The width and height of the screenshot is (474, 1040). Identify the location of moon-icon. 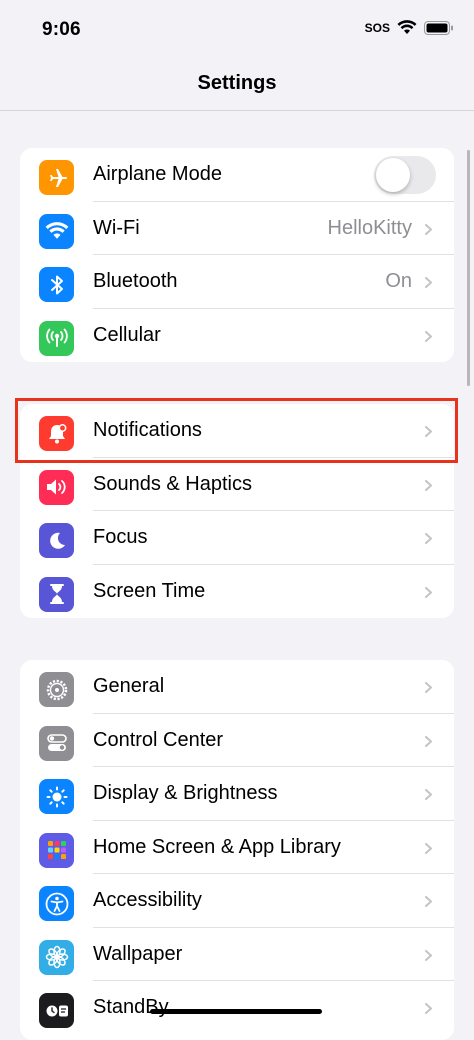
(56, 540).